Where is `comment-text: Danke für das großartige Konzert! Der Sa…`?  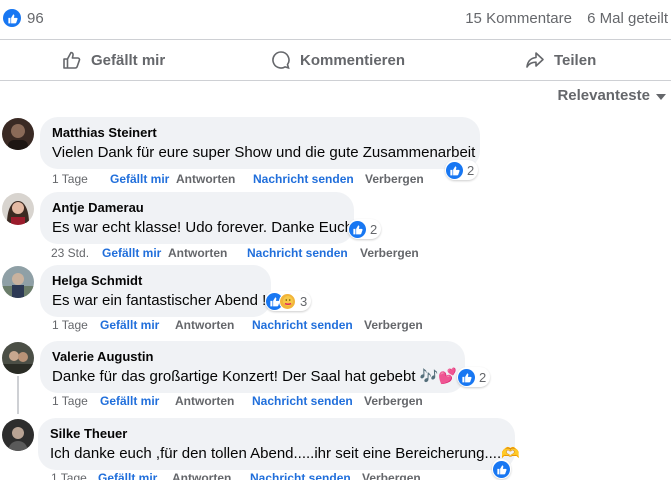 comment-text: Danke für das großartige Konzert! Der Sa… is located at coordinates (255, 376).